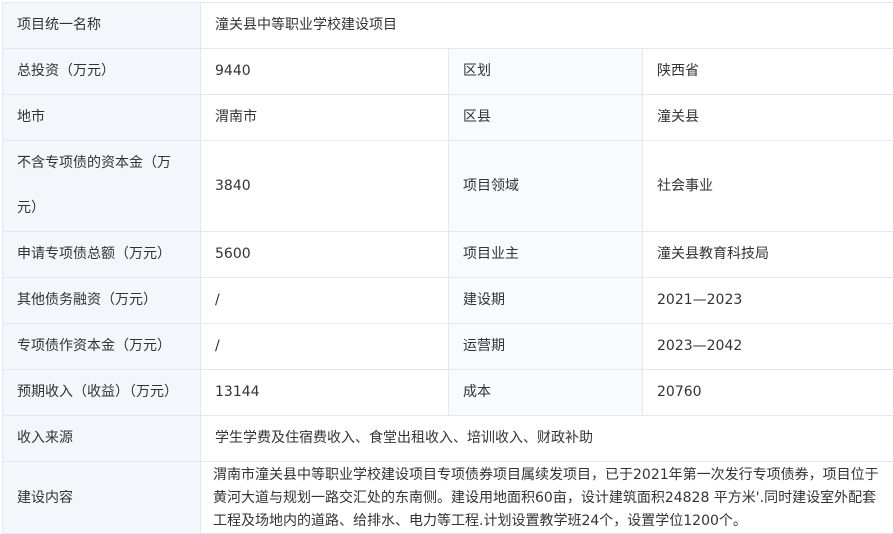 This screenshot has width=893, height=534. Describe the element at coordinates (102, 255) in the screenshot. I see `field-label: 申请专项债总额（万元）` at that location.